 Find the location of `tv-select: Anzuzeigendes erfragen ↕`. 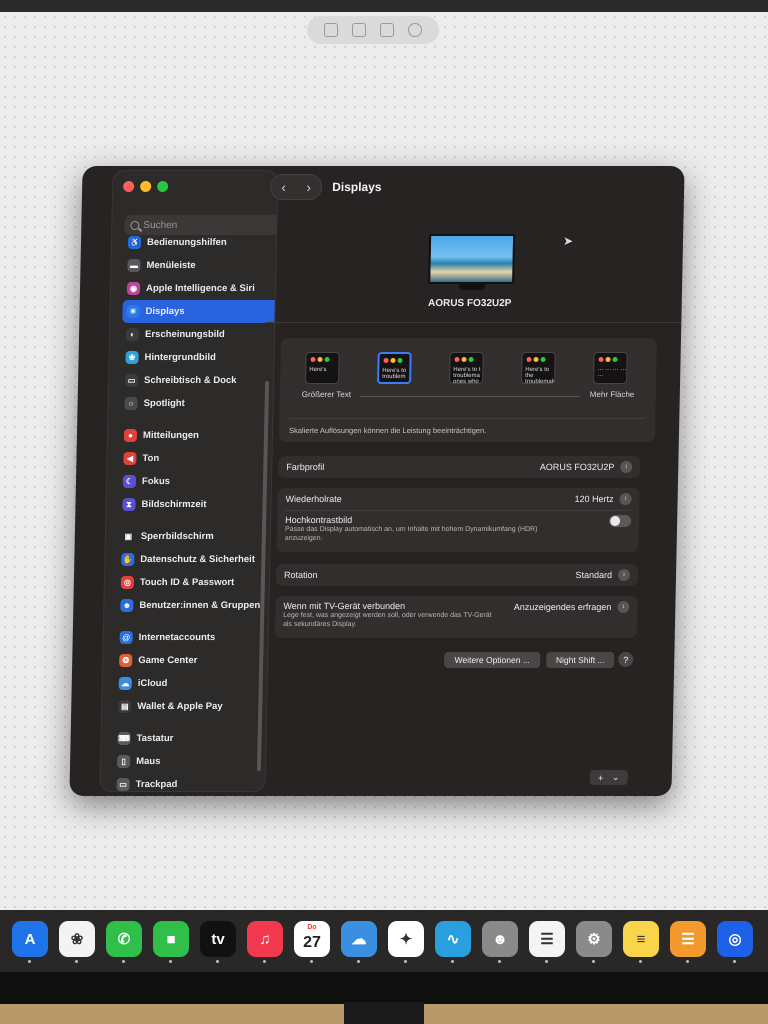

tv-select: Anzuzeigendes erfragen ↕ is located at coordinates (572, 607).